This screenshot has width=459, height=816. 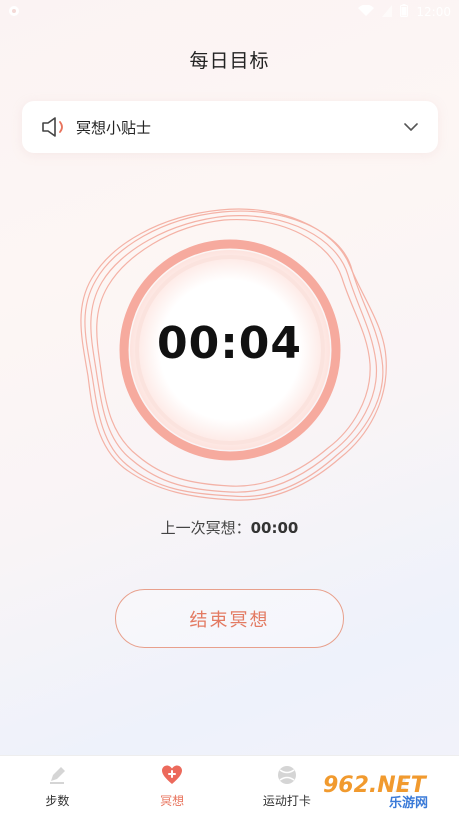 What do you see at coordinates (58, 775) in the screenshot?
I see `pen-icon` at bounding box center [58, 775].